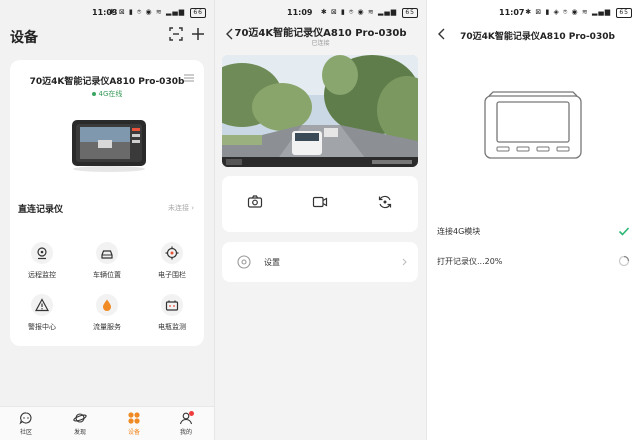 The image size is (640, 440). I want to click on controls-card, so click(320, 204).